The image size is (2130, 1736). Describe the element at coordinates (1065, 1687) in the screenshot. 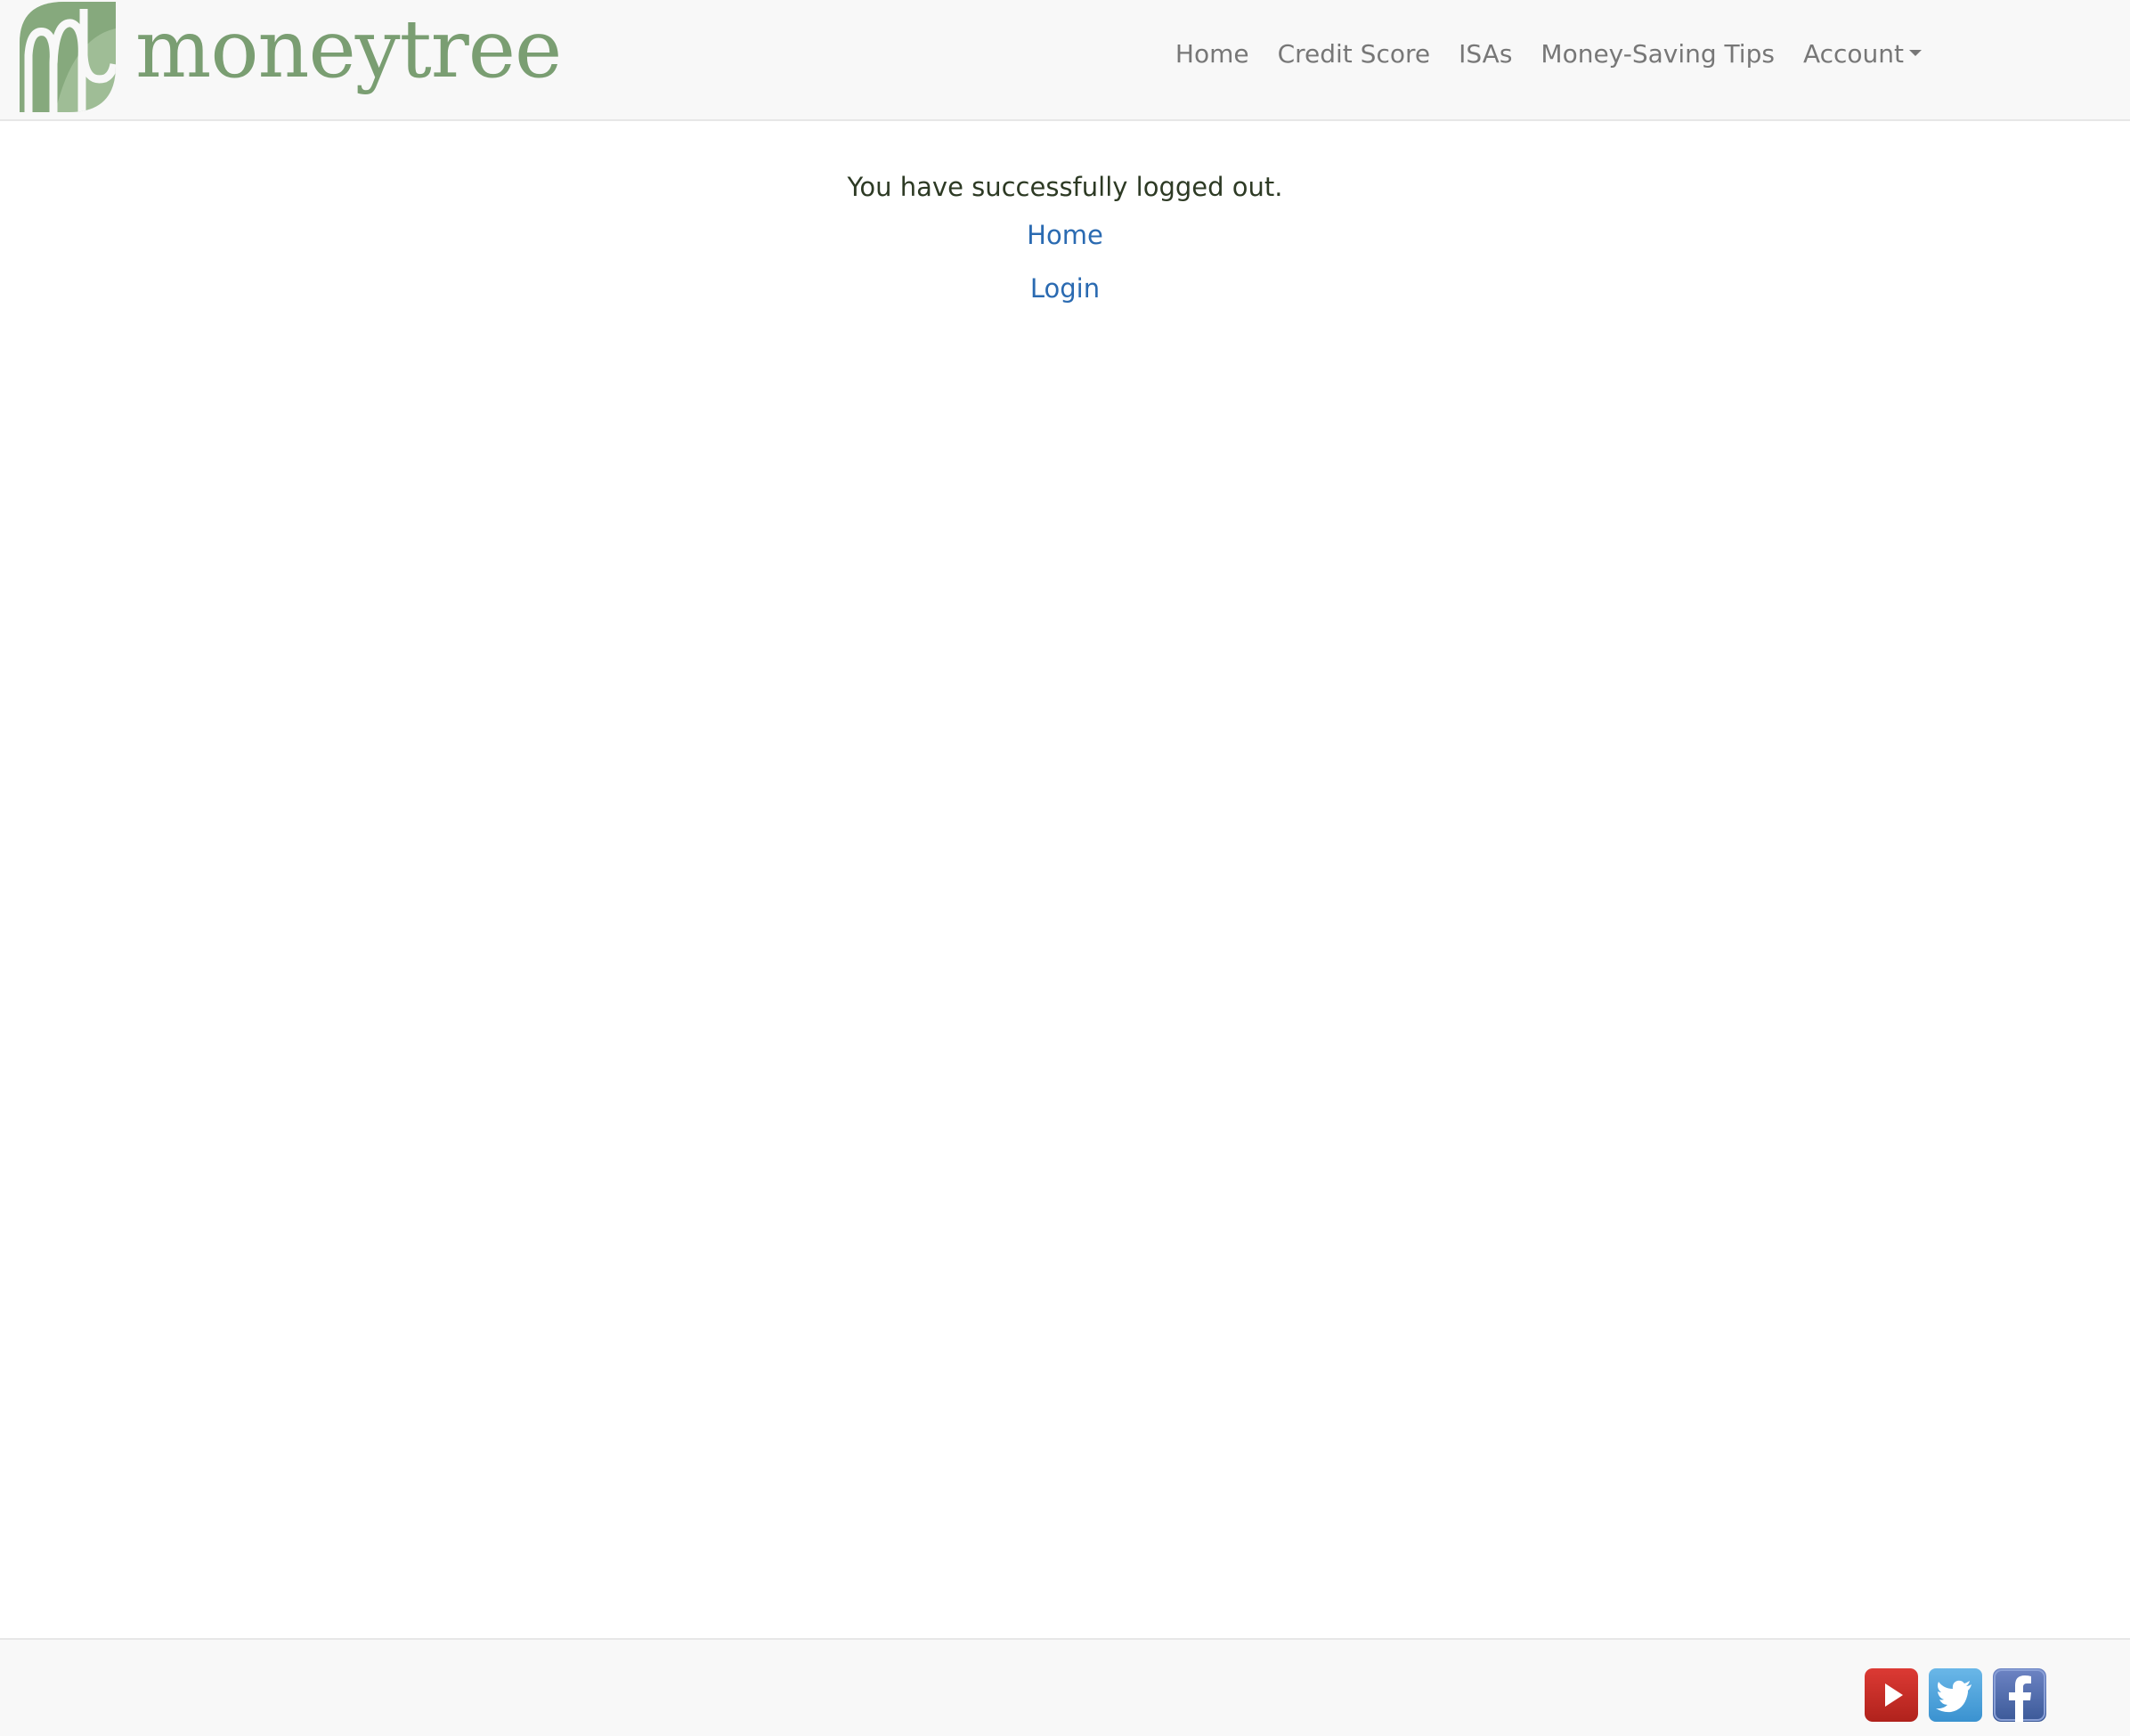

I see `footer` at that location.